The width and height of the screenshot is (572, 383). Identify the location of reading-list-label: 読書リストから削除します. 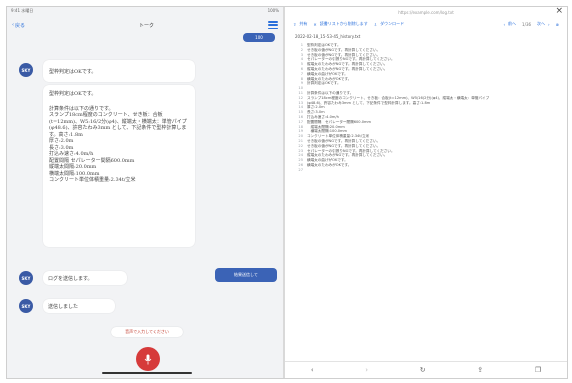
(343, 23).